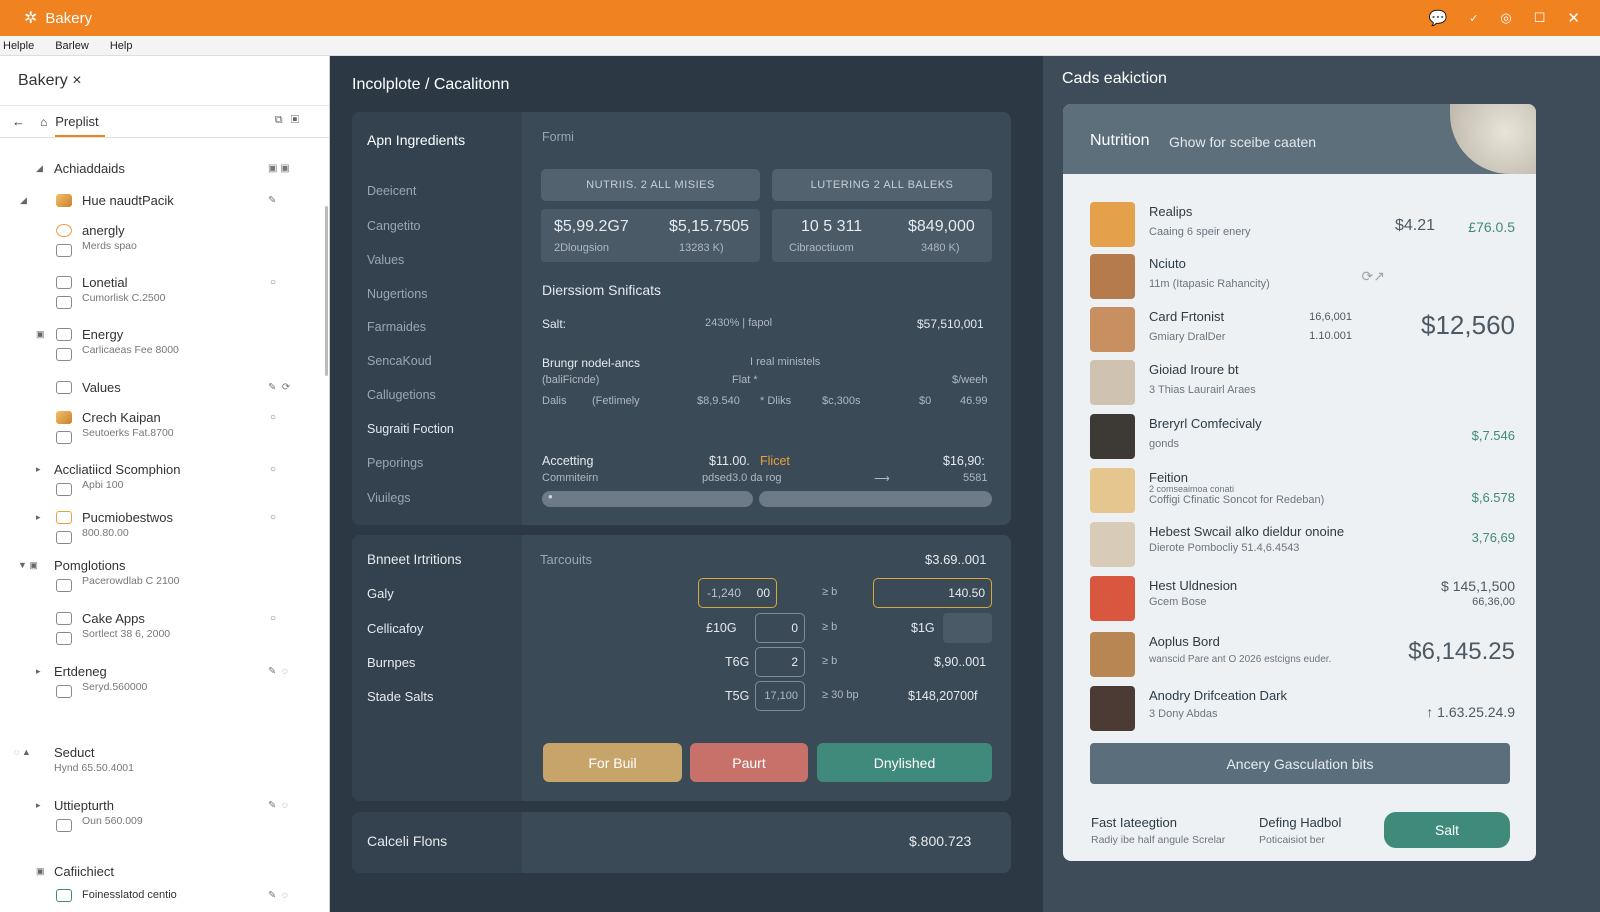 The image size is (1600, 912). I want to click on window-icon, so click(64, 387).